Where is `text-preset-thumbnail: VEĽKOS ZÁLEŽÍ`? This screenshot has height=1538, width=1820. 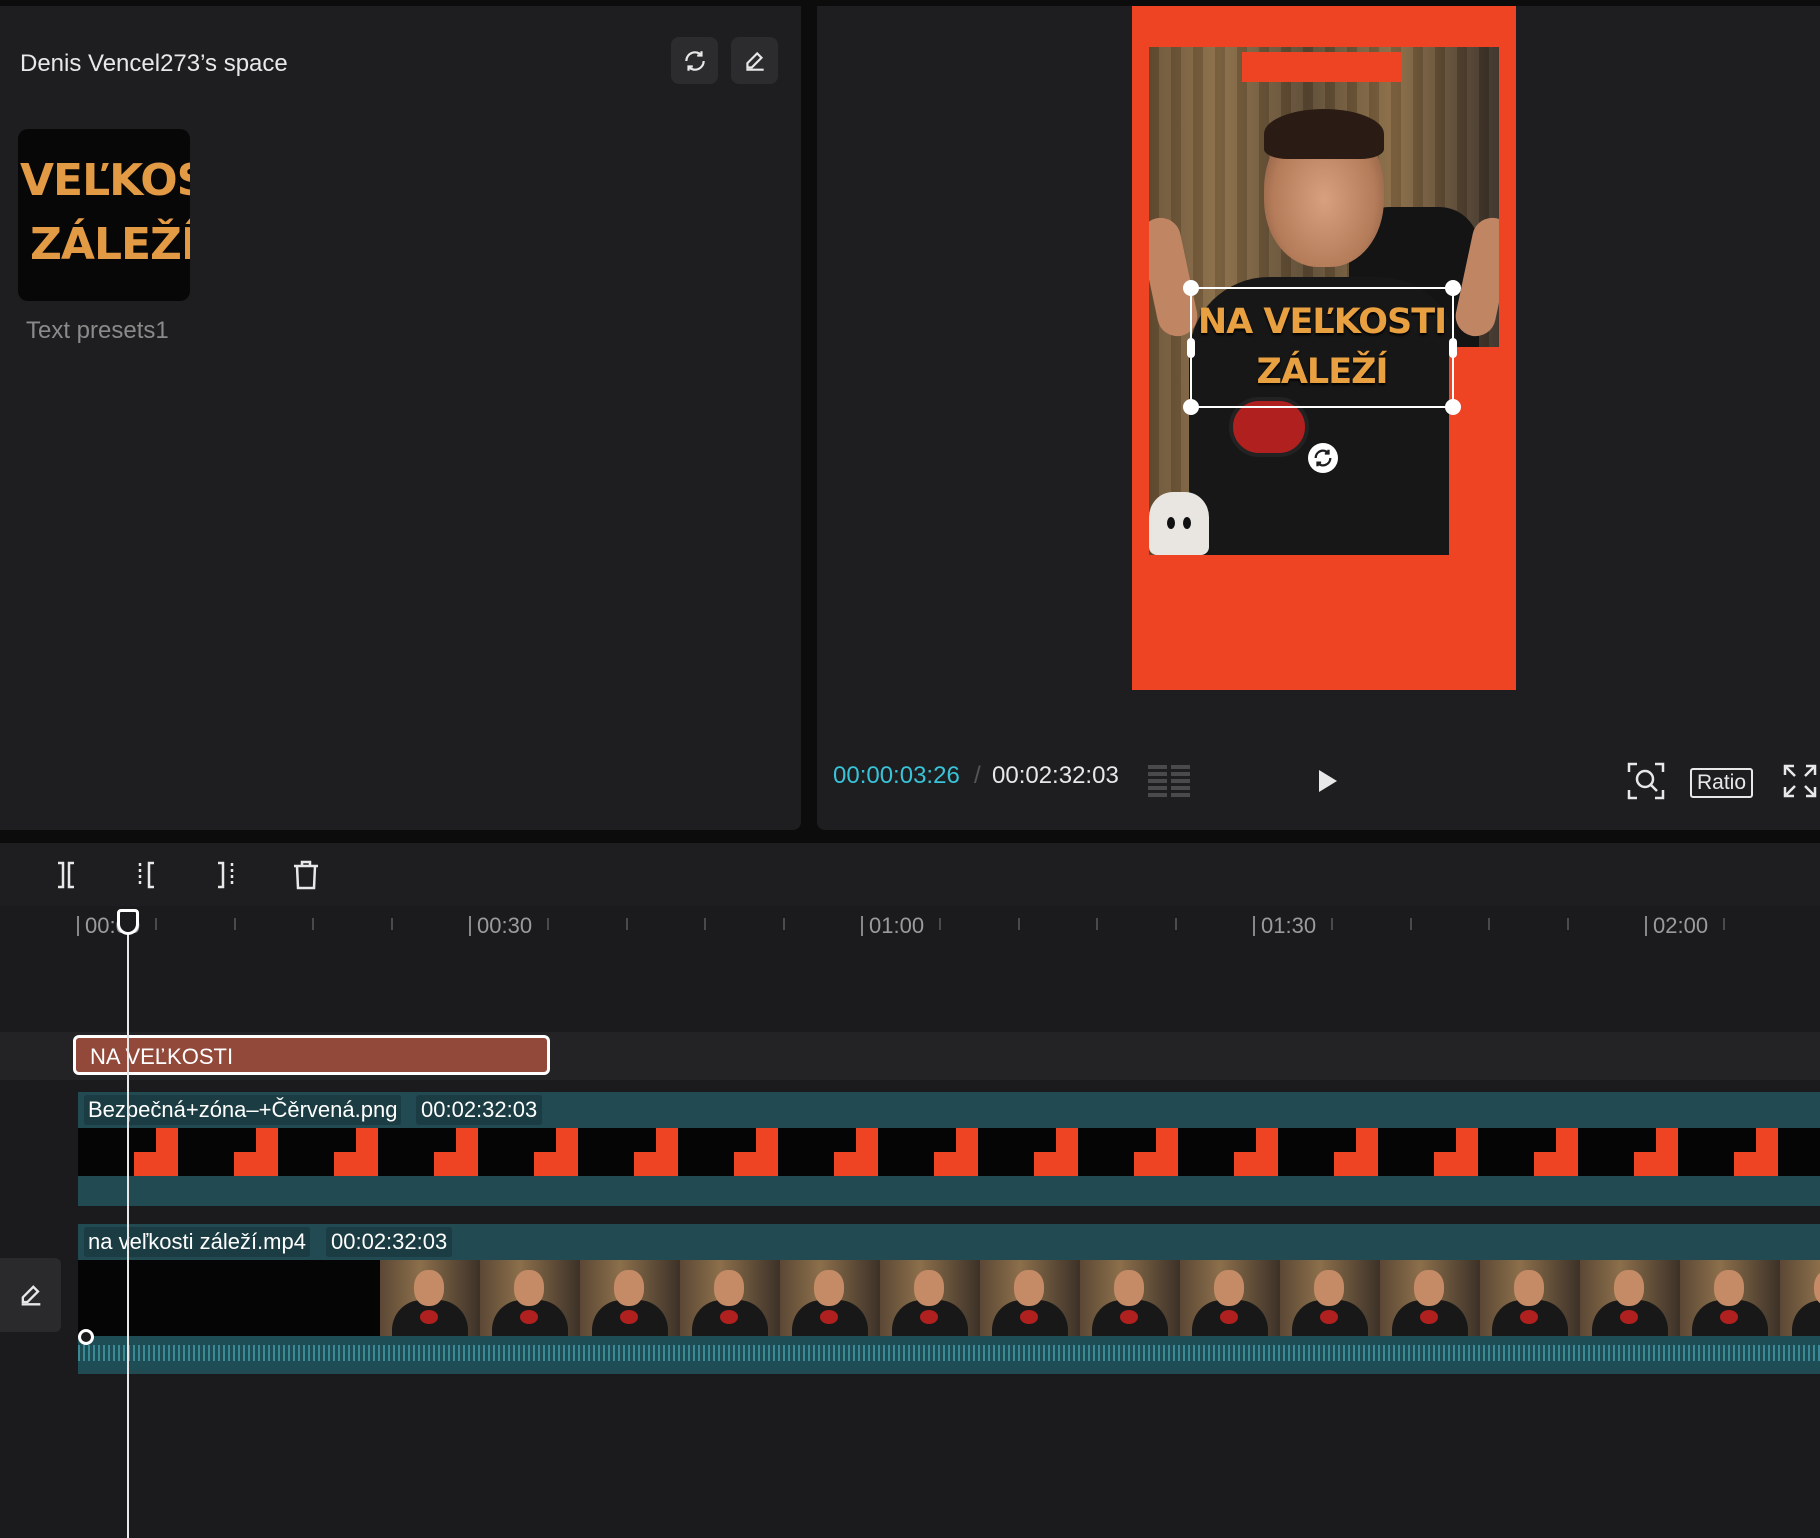
text-preset-thumbnail: VEĽKOS ZÁLEŽÍ is located at coordinates (104, 215).